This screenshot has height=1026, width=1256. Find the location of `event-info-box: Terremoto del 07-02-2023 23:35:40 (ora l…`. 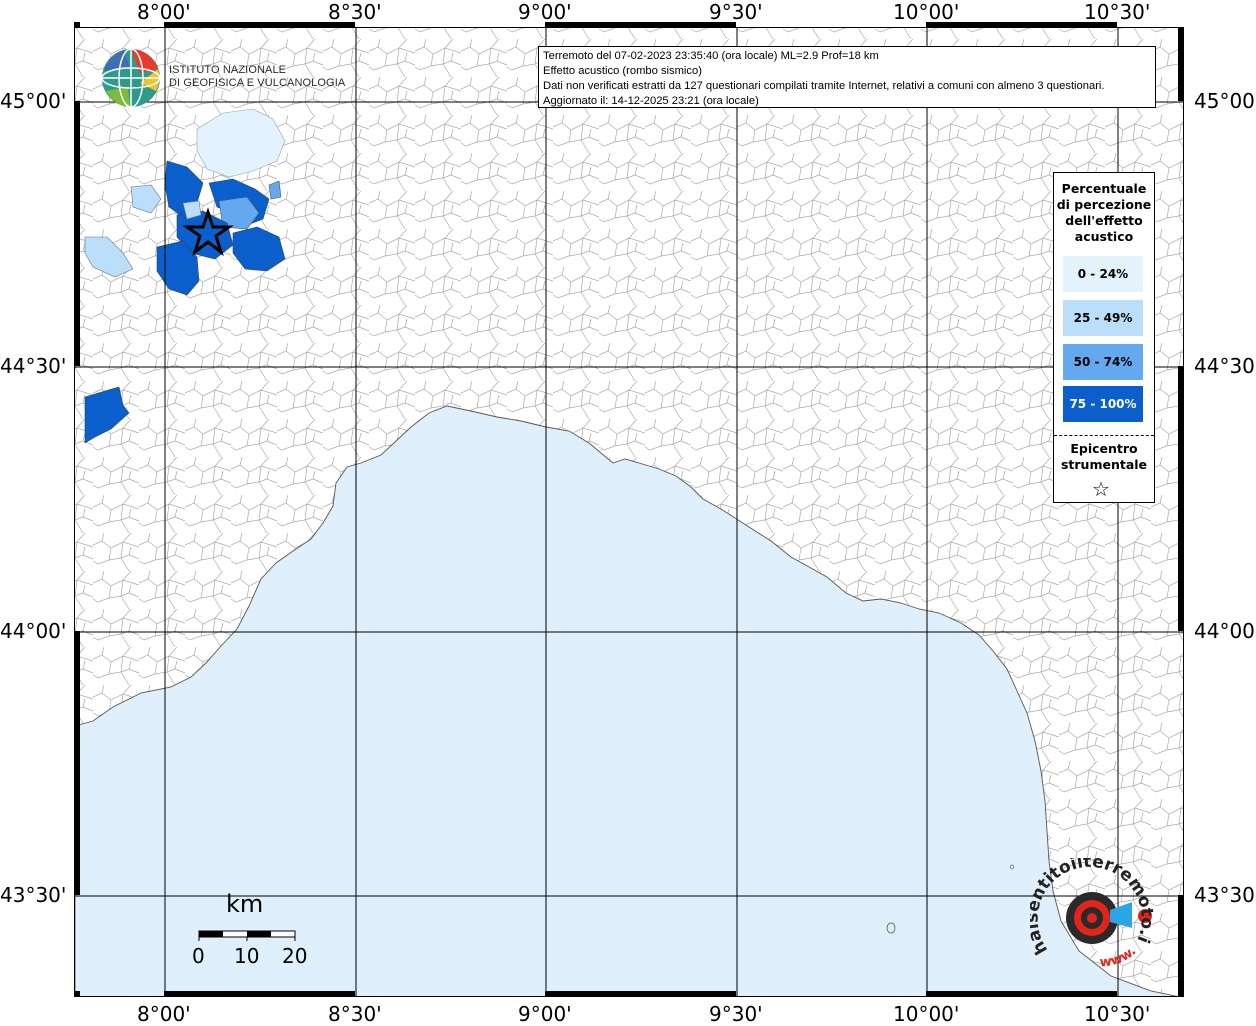

event-info-box: Terremoto del 07-02-2023 23:35:40 (ora l… is located at coordinates (847, 77).